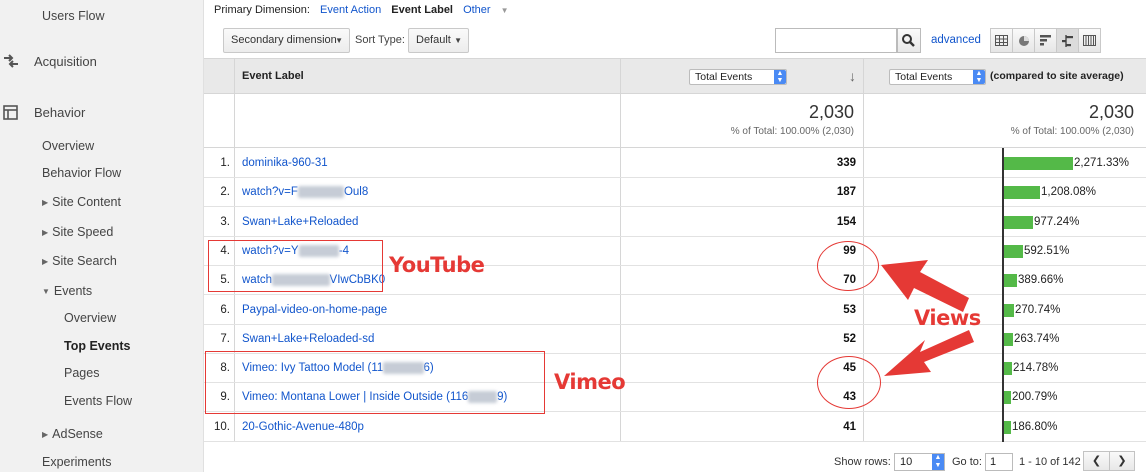 The width and height of the screenshot is (1146, 472). I want to click on sidebar-item-events: ▼ Events, so click(67, 291).